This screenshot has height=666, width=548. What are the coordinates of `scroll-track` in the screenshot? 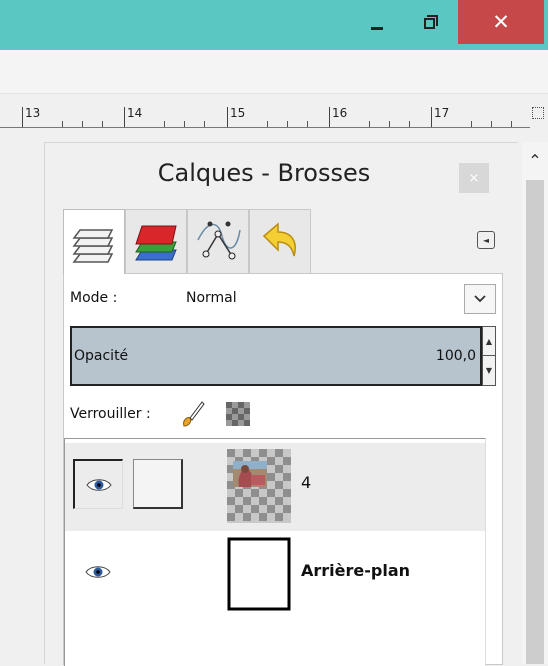 It's located at (535, 422).